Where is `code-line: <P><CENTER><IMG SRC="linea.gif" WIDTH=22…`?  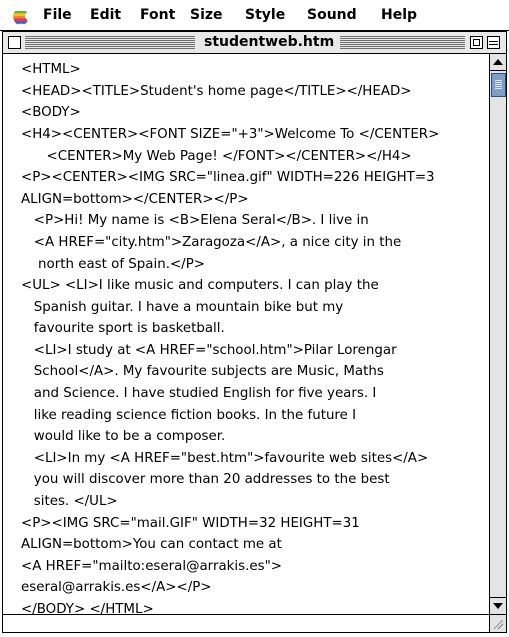 code-line: <P><CENTER><IMG SRC="linea.gif" WIDTH=22… is located at coordinates (228, 177).